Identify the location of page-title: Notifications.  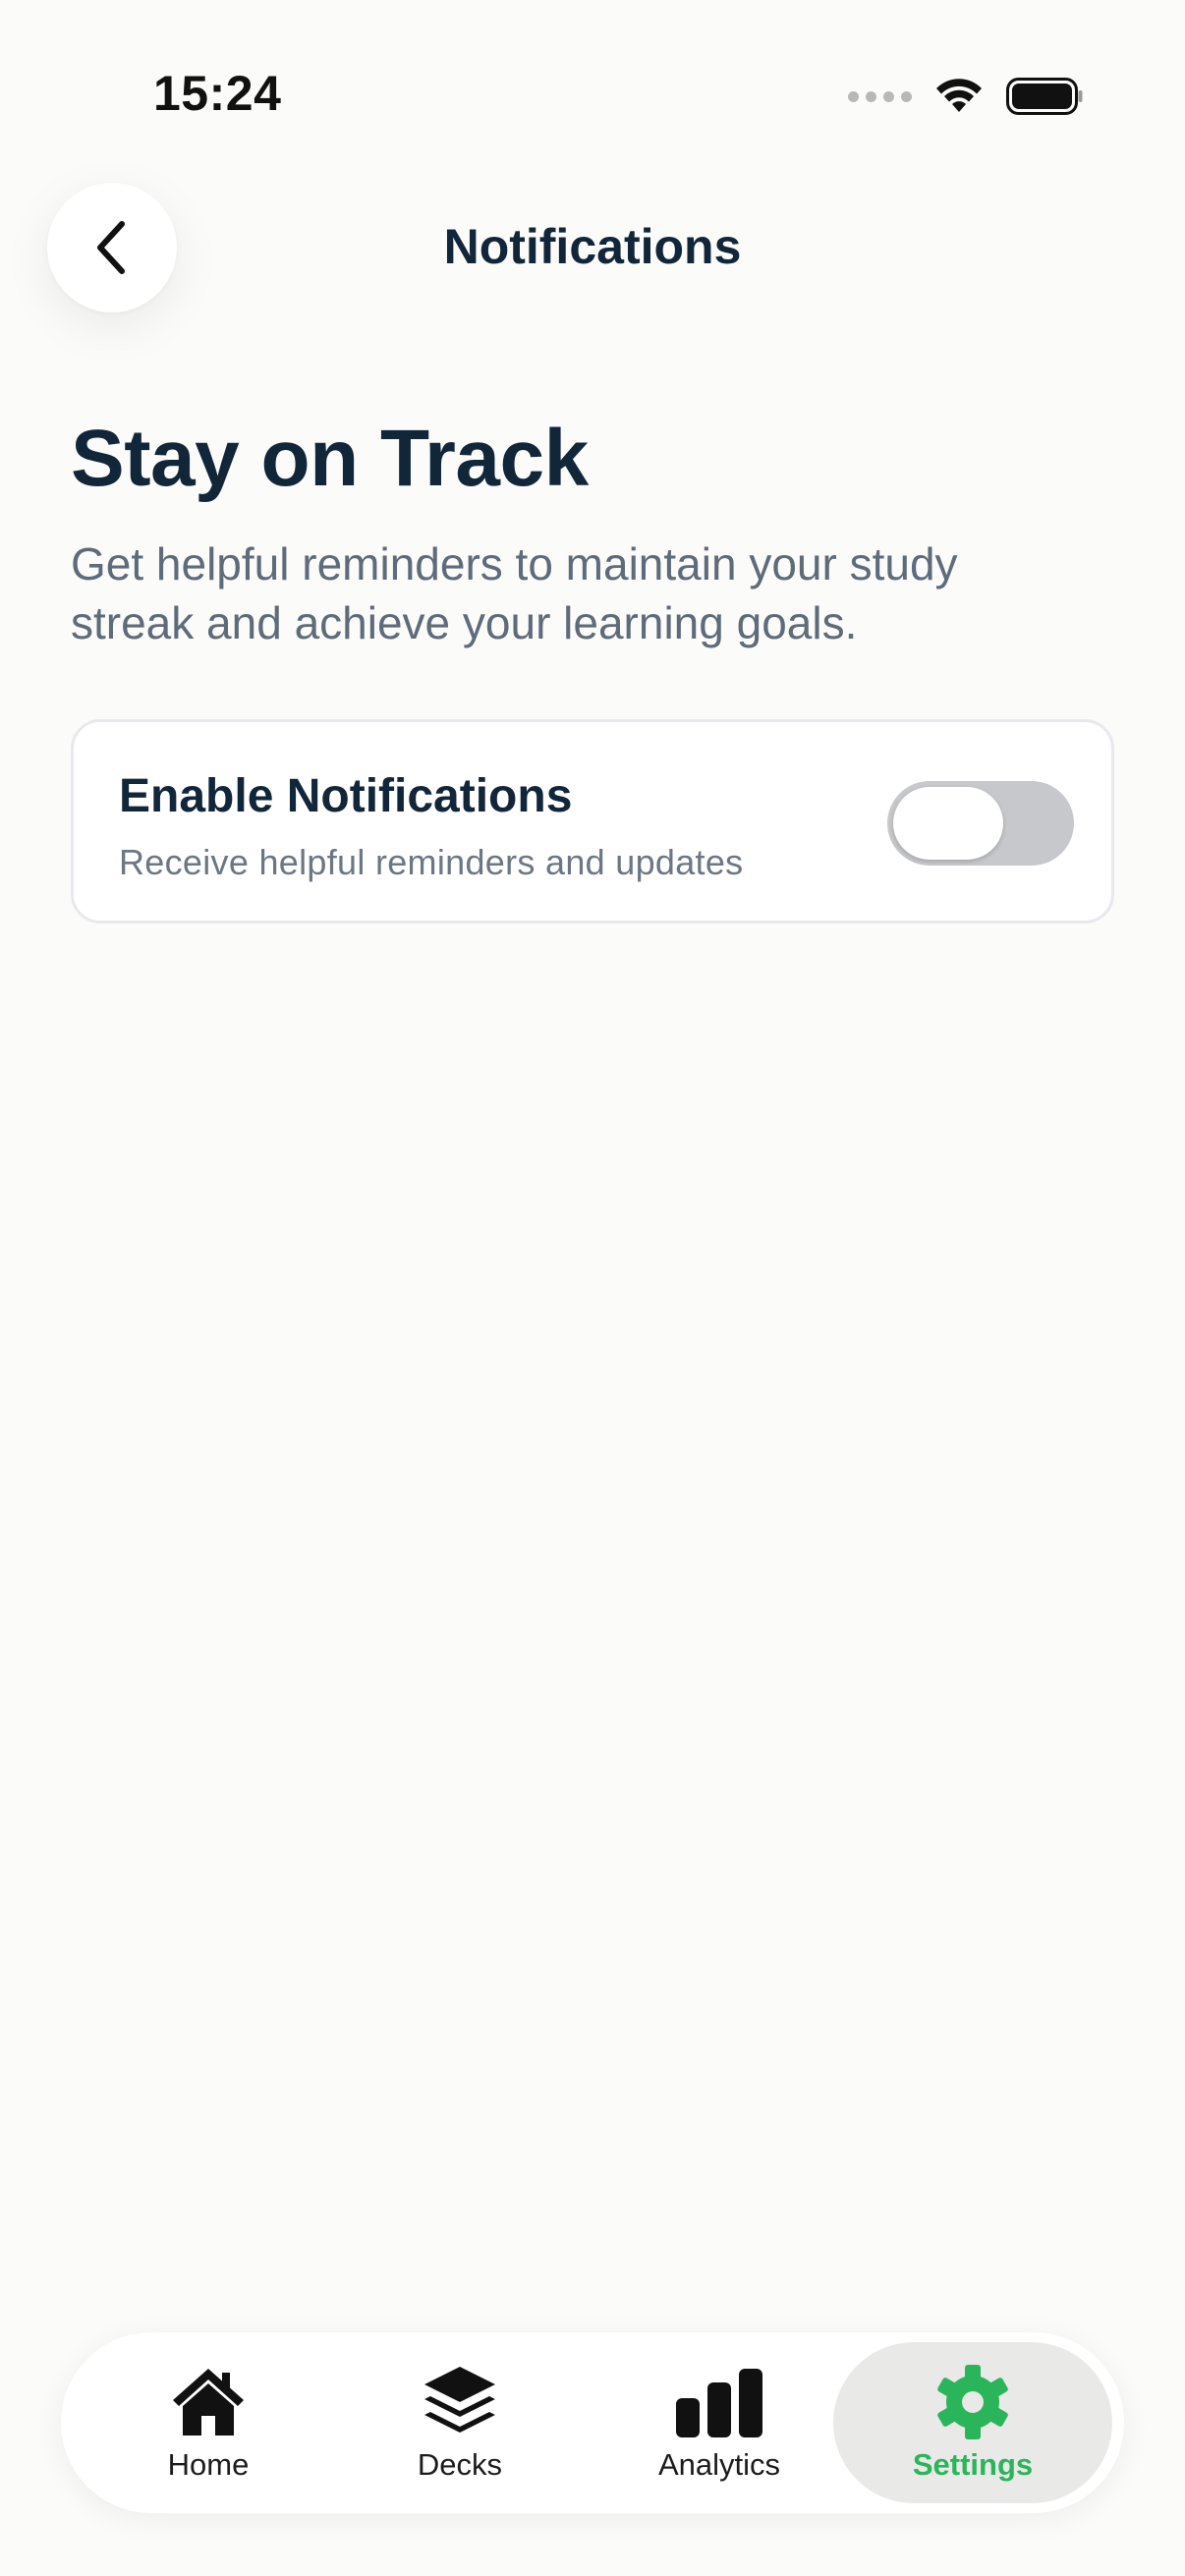
(592, 246).